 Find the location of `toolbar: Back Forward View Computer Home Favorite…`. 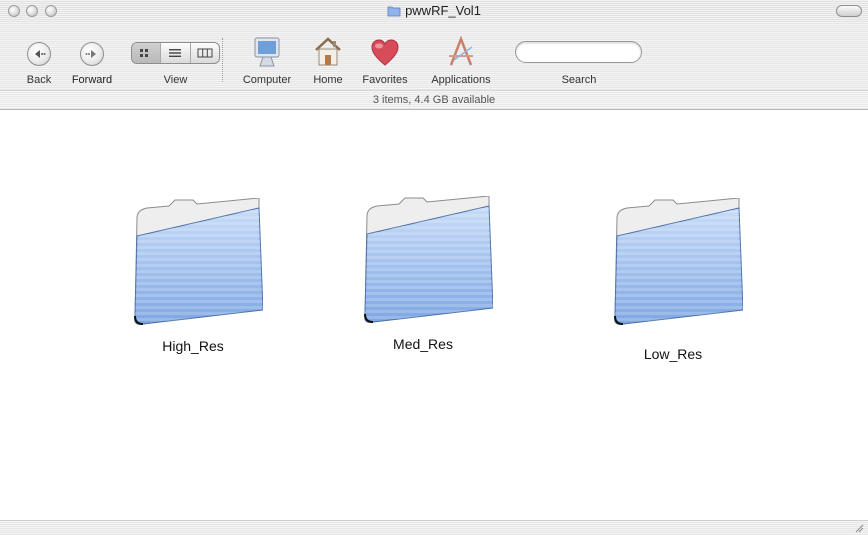

toolbar: Back Forward View Computer Home Favorite… is located at coordinates (434, 56).